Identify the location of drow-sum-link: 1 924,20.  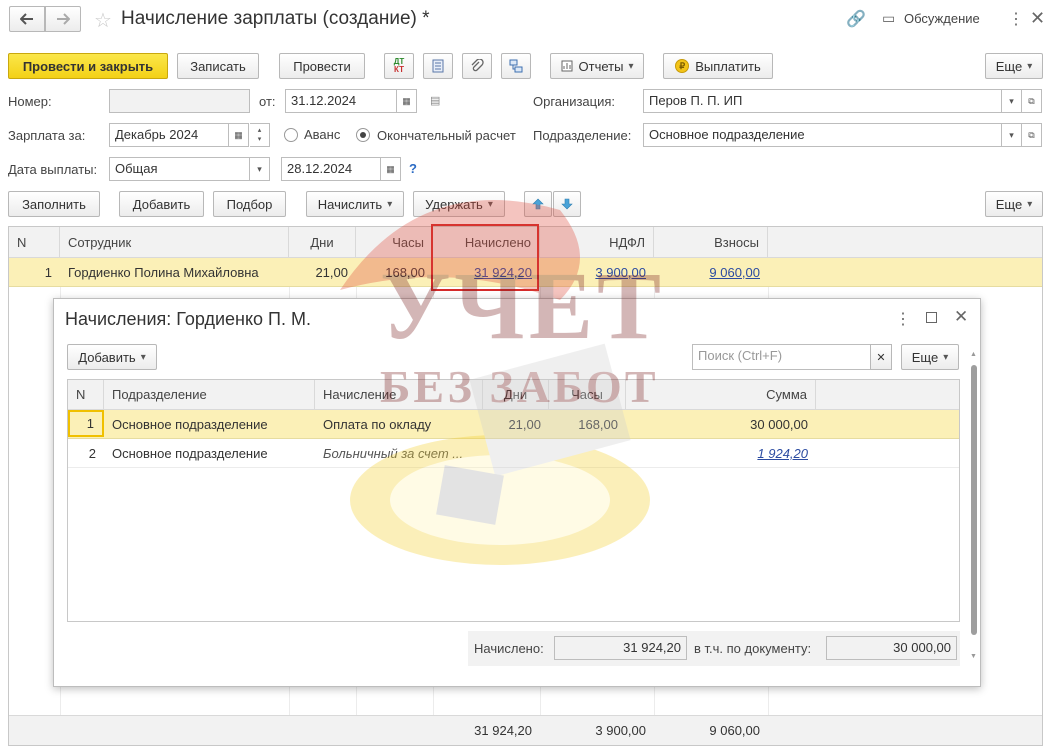
(782, 453).